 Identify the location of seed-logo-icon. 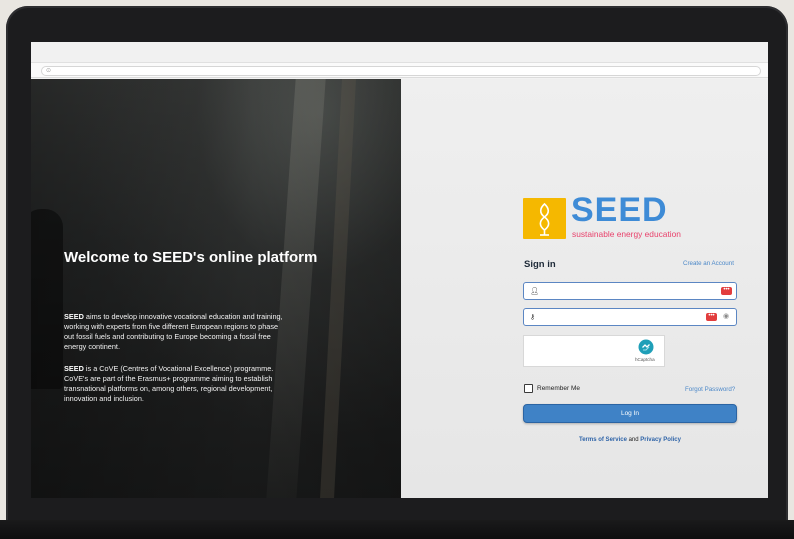
(544, 219).